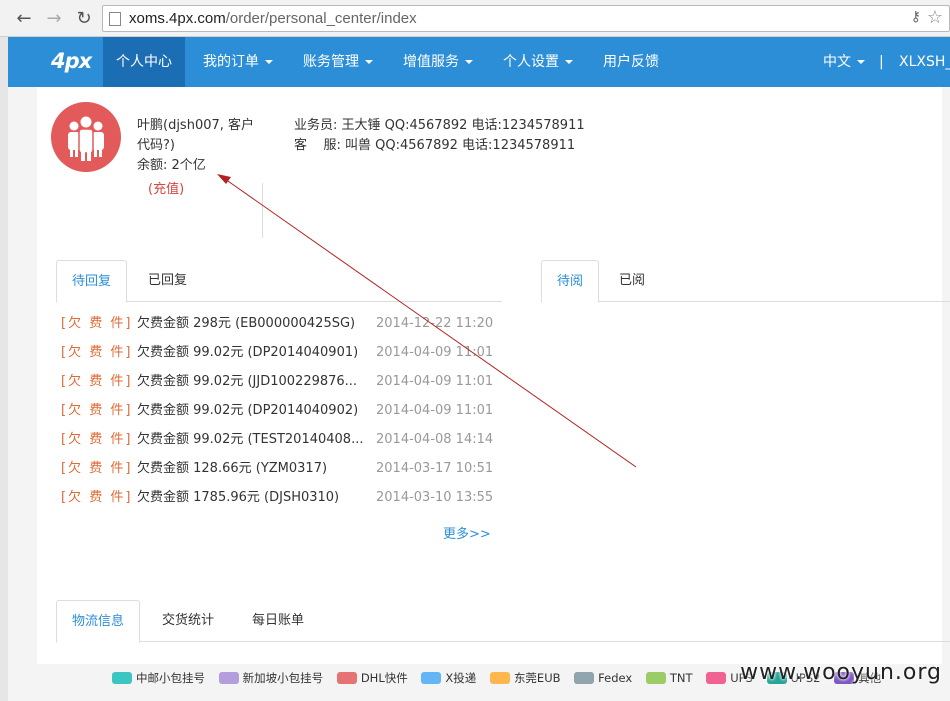  What do you see at coordinates (632, 281) in the screenshot?
I see `tab-read: 已阅` at bounding box center [632, 281].